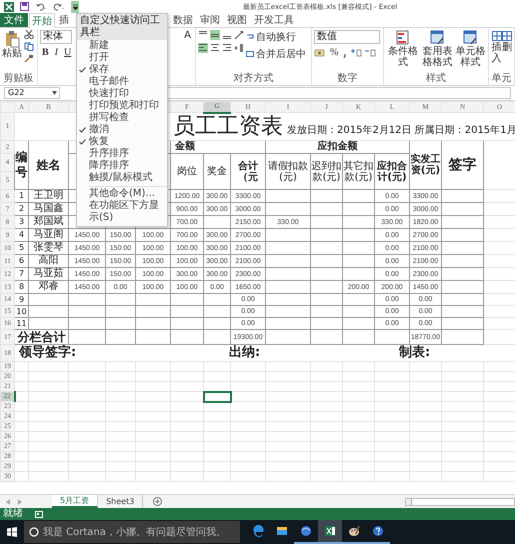 This screenshot has height=544, width=515. What do you see at coordinates (41, 337) in the screenshot?
I see `table-cell: 分栏合计` at bounding box center [41, 337].